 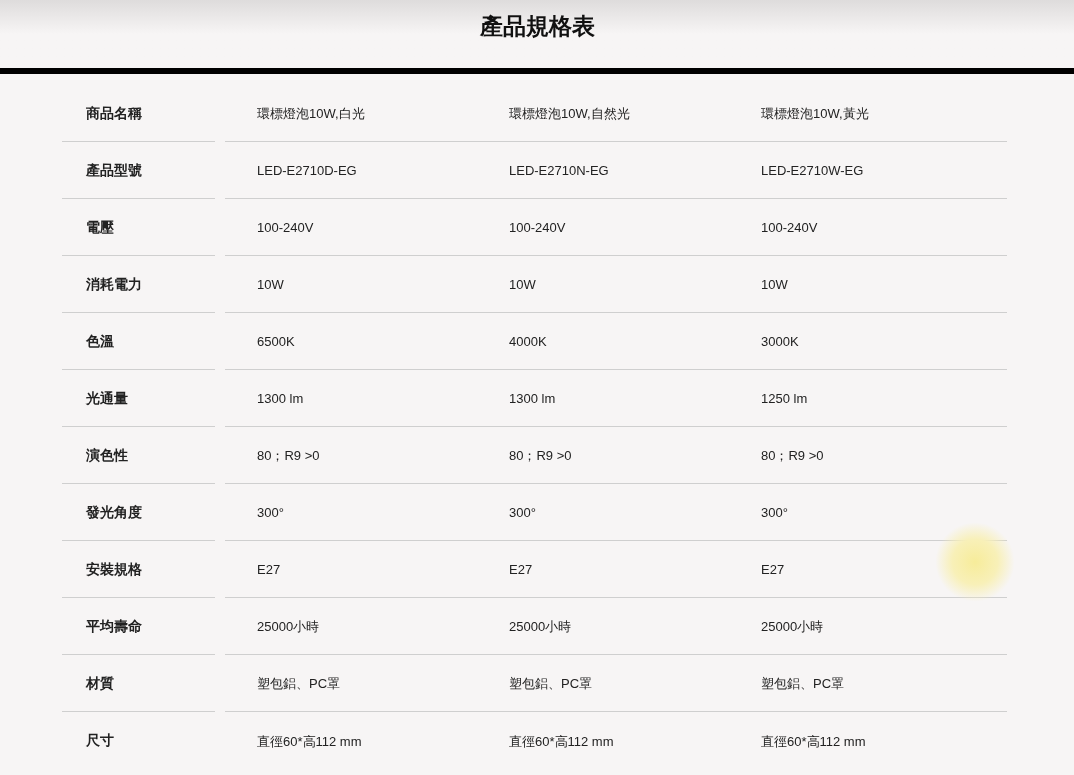 I want to click on table-cell: 環標燈泡10W,白光, so click(x=311, y=113).